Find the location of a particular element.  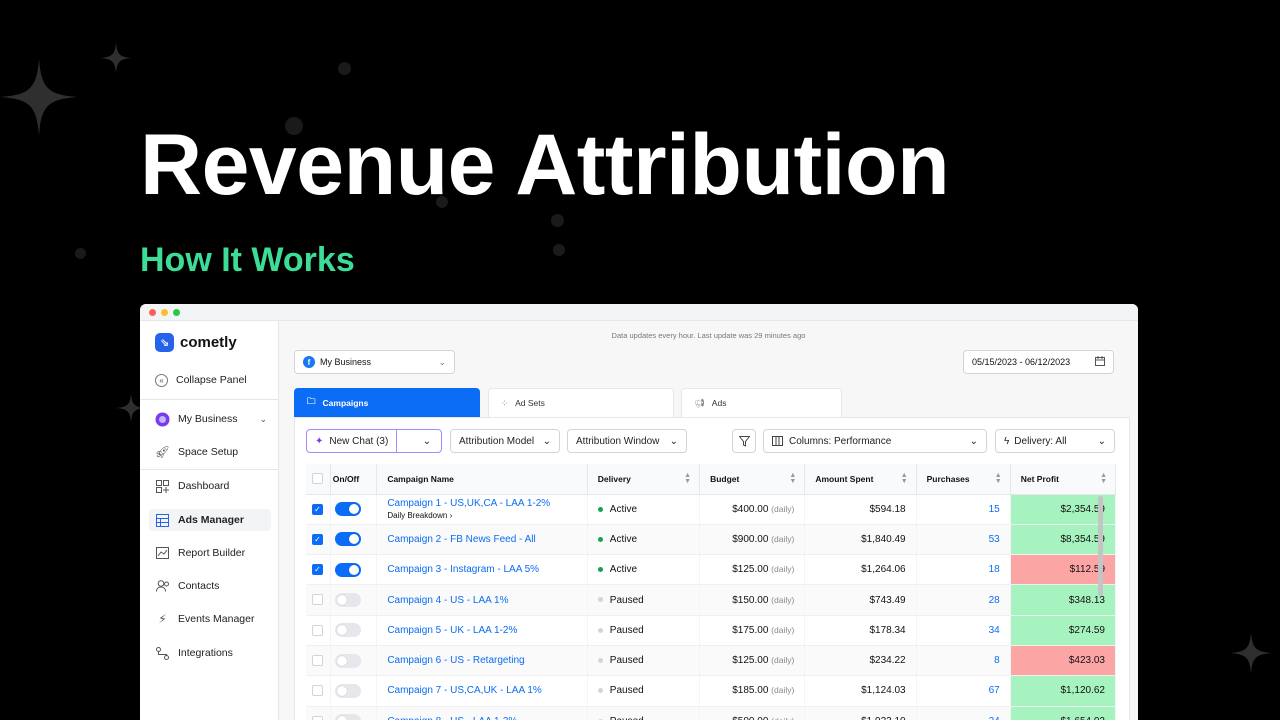

campaign-link: Campaign 3 - Instagram - LAA 5% is located at coordinates (481, 569).